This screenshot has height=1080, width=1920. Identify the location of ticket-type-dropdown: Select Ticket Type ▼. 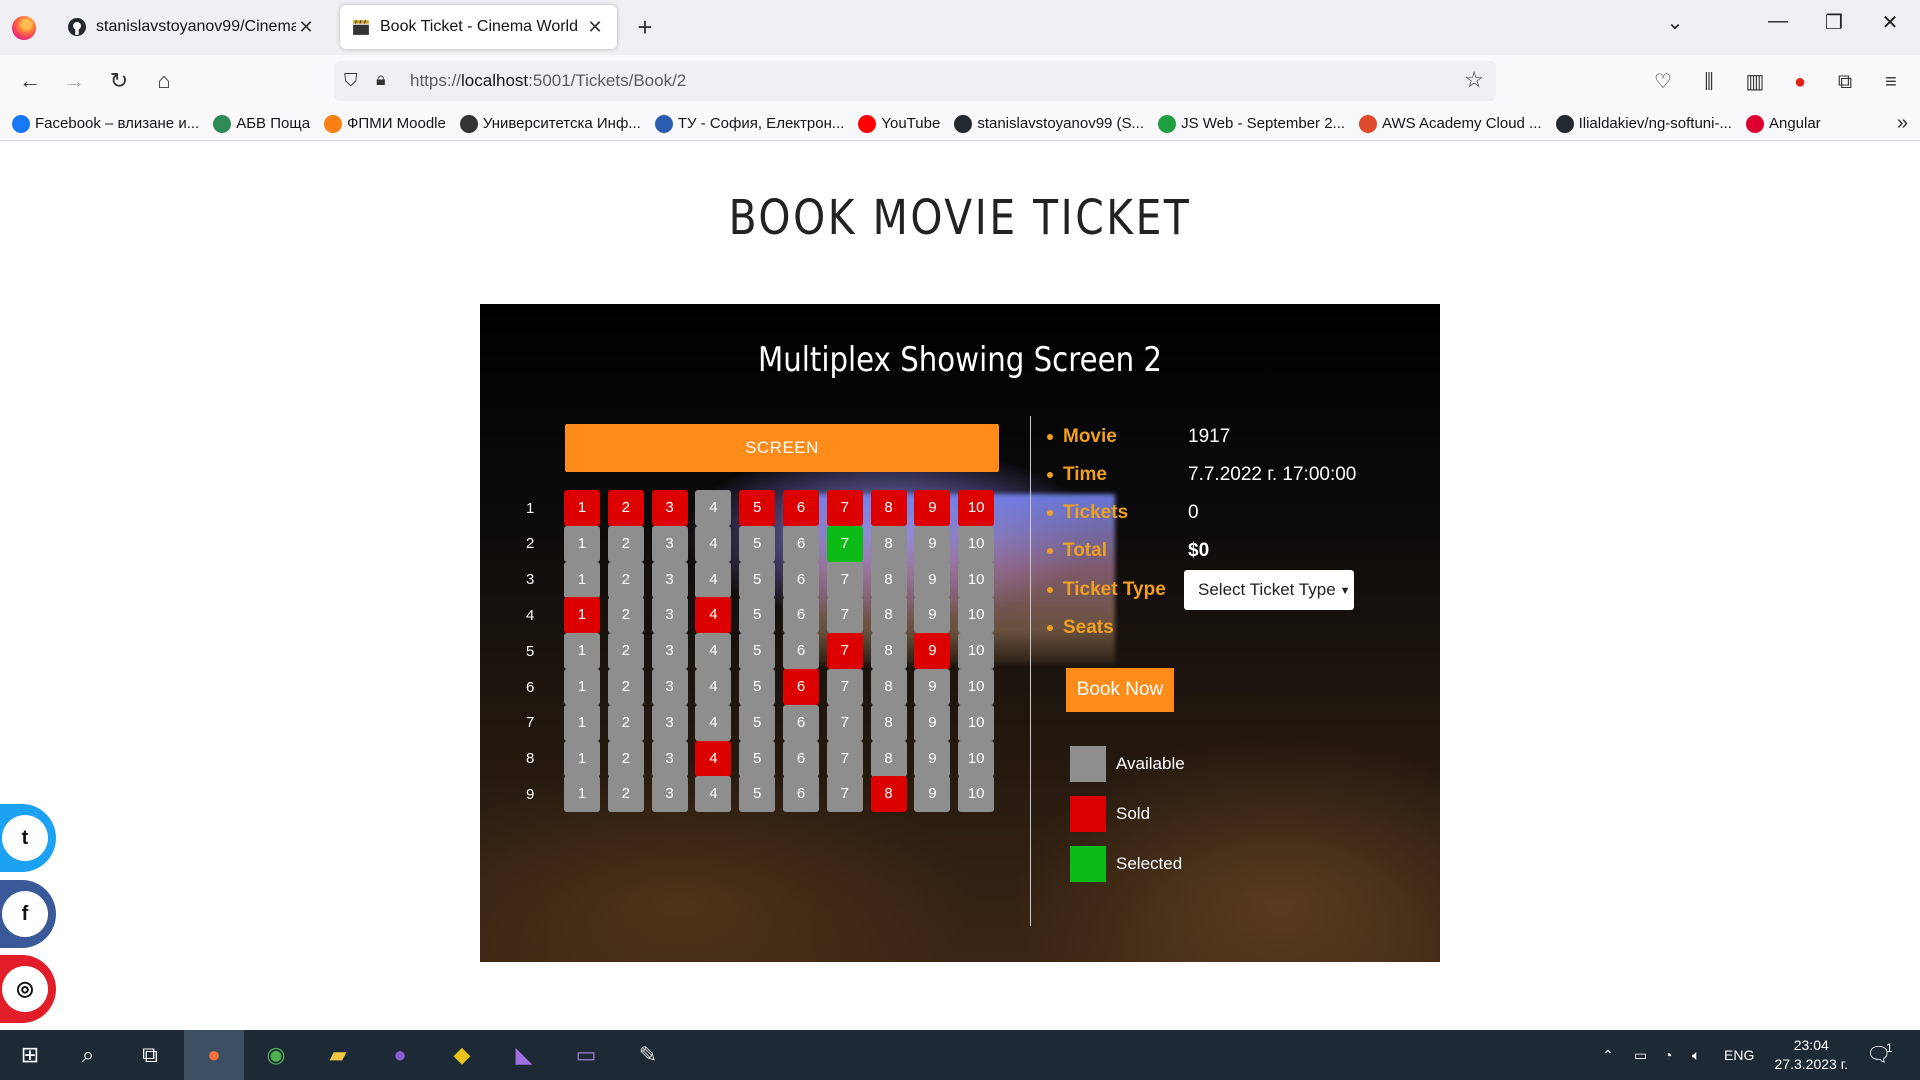
(1269, 590).